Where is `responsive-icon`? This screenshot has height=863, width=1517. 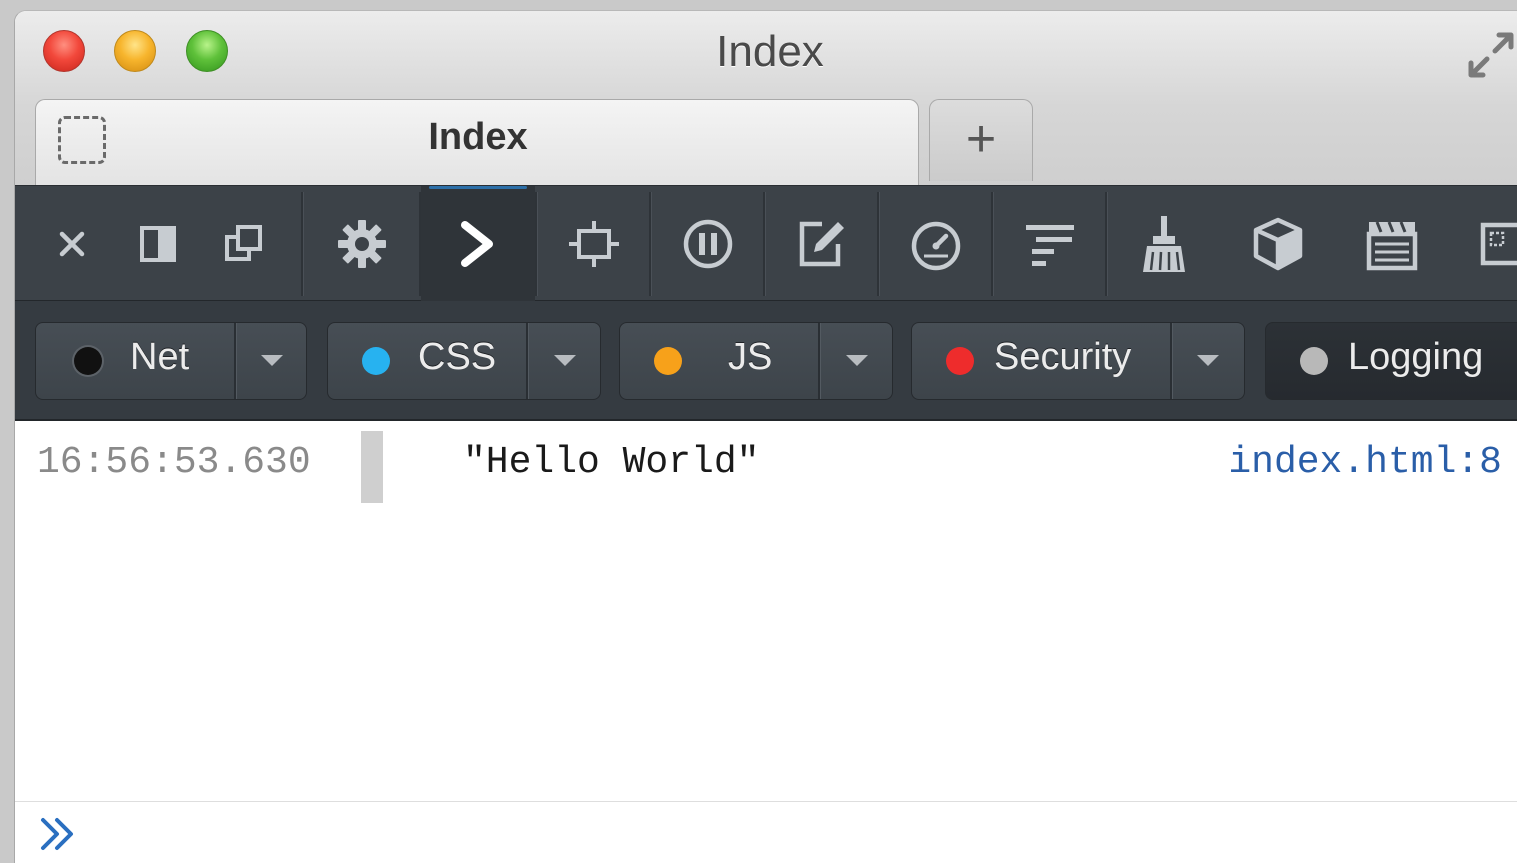
responsive-icon is located at coordinates (1483, 243).